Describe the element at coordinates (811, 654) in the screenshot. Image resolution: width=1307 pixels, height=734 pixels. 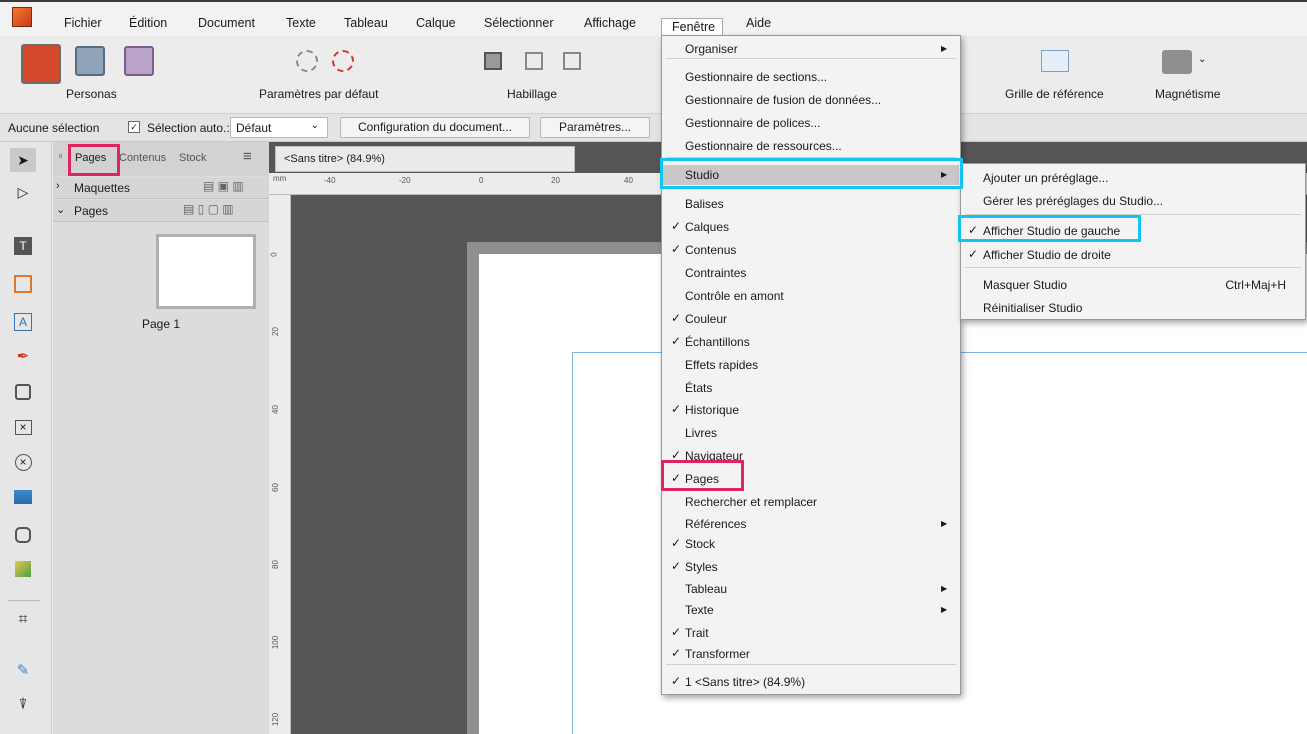
I see `menu-item-transformer: ✓ Transformer` at that location.